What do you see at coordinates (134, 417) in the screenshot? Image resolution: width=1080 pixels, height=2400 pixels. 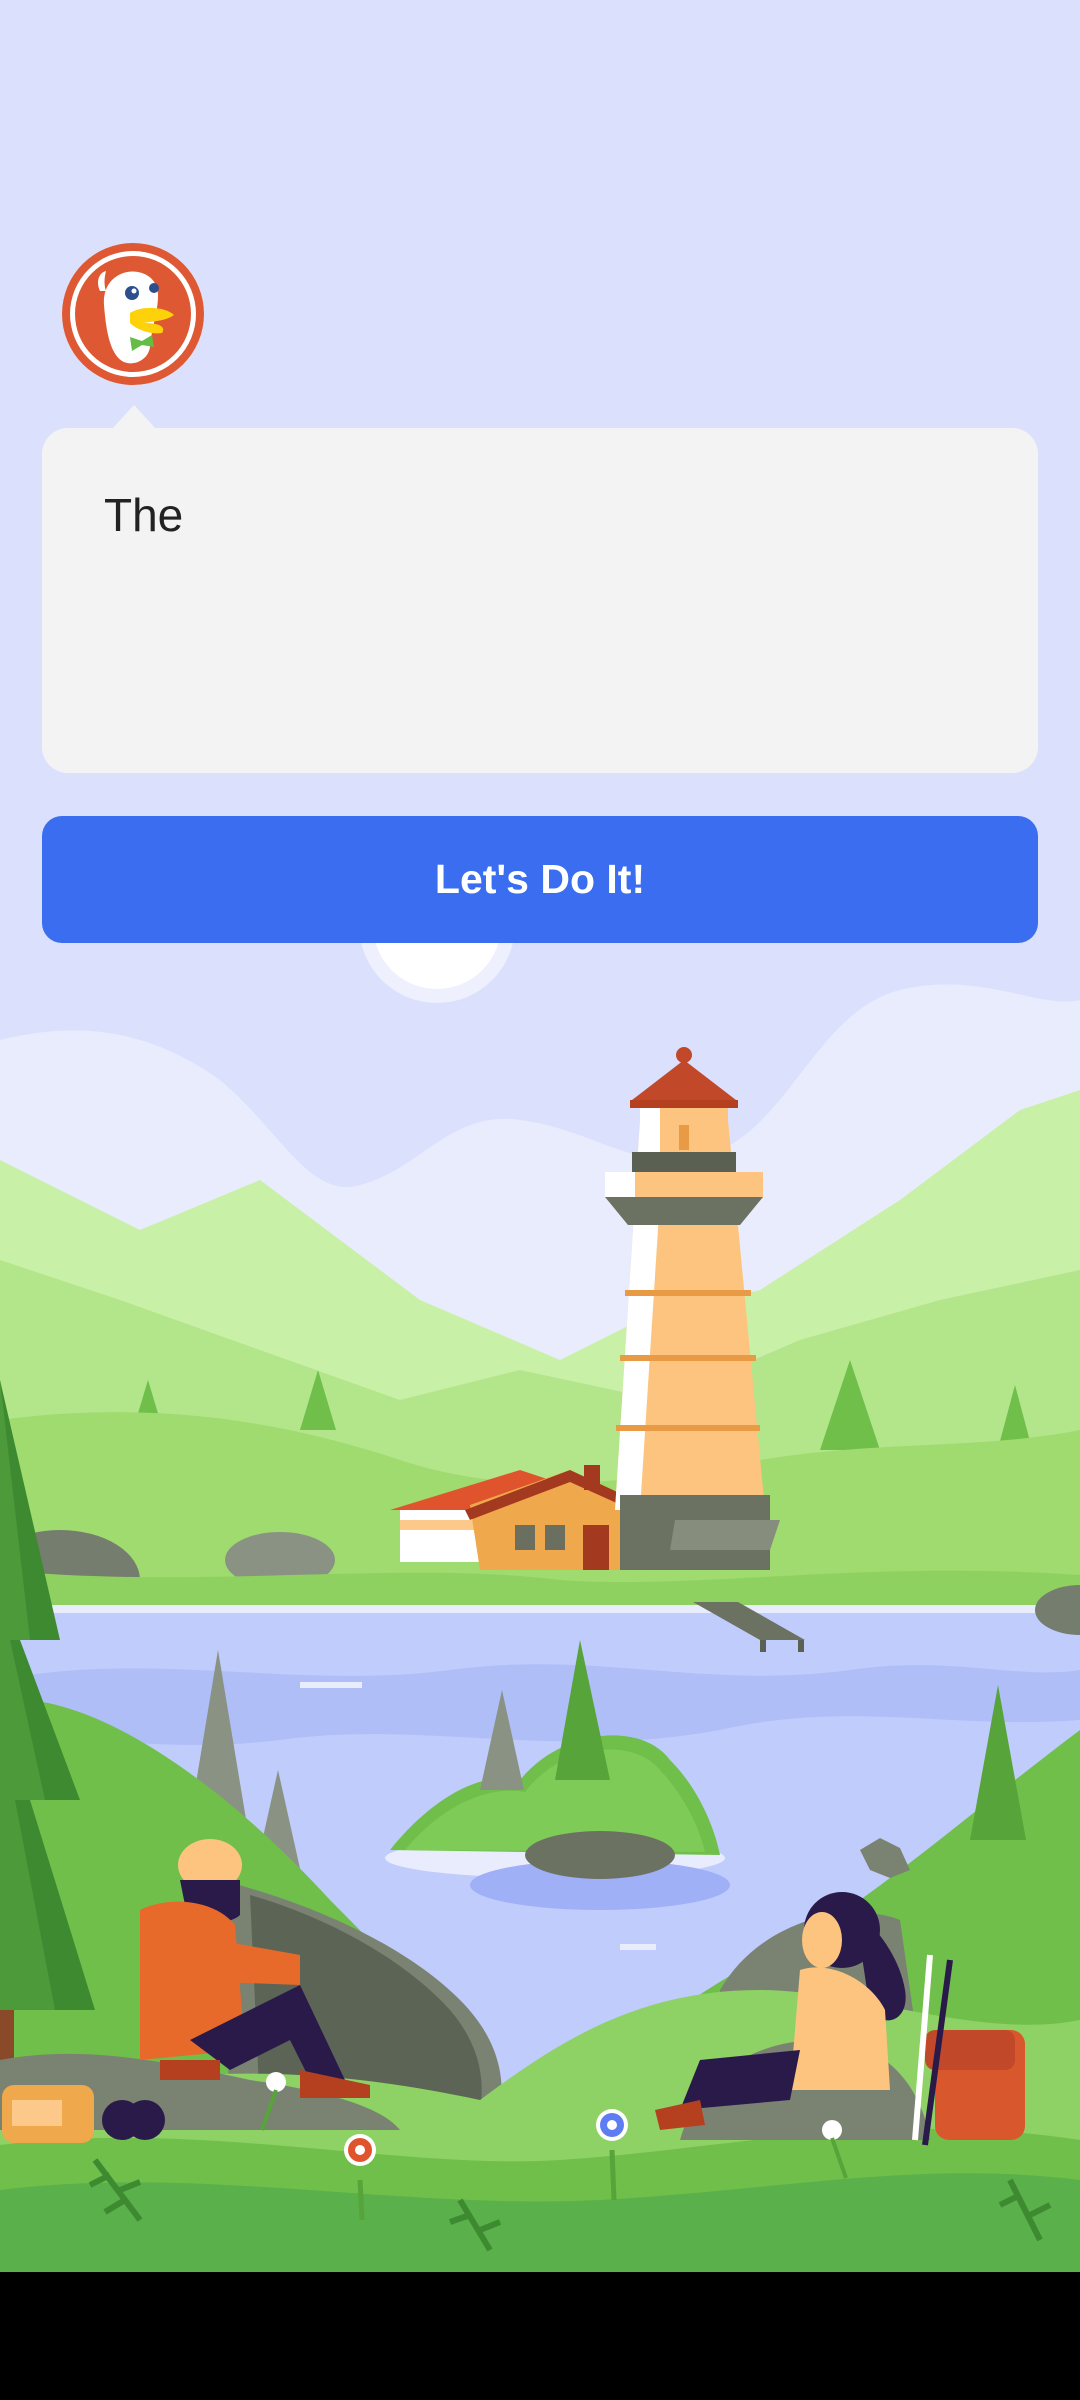 I see `speech-bubble-tail` at bounding box center [134, 417].